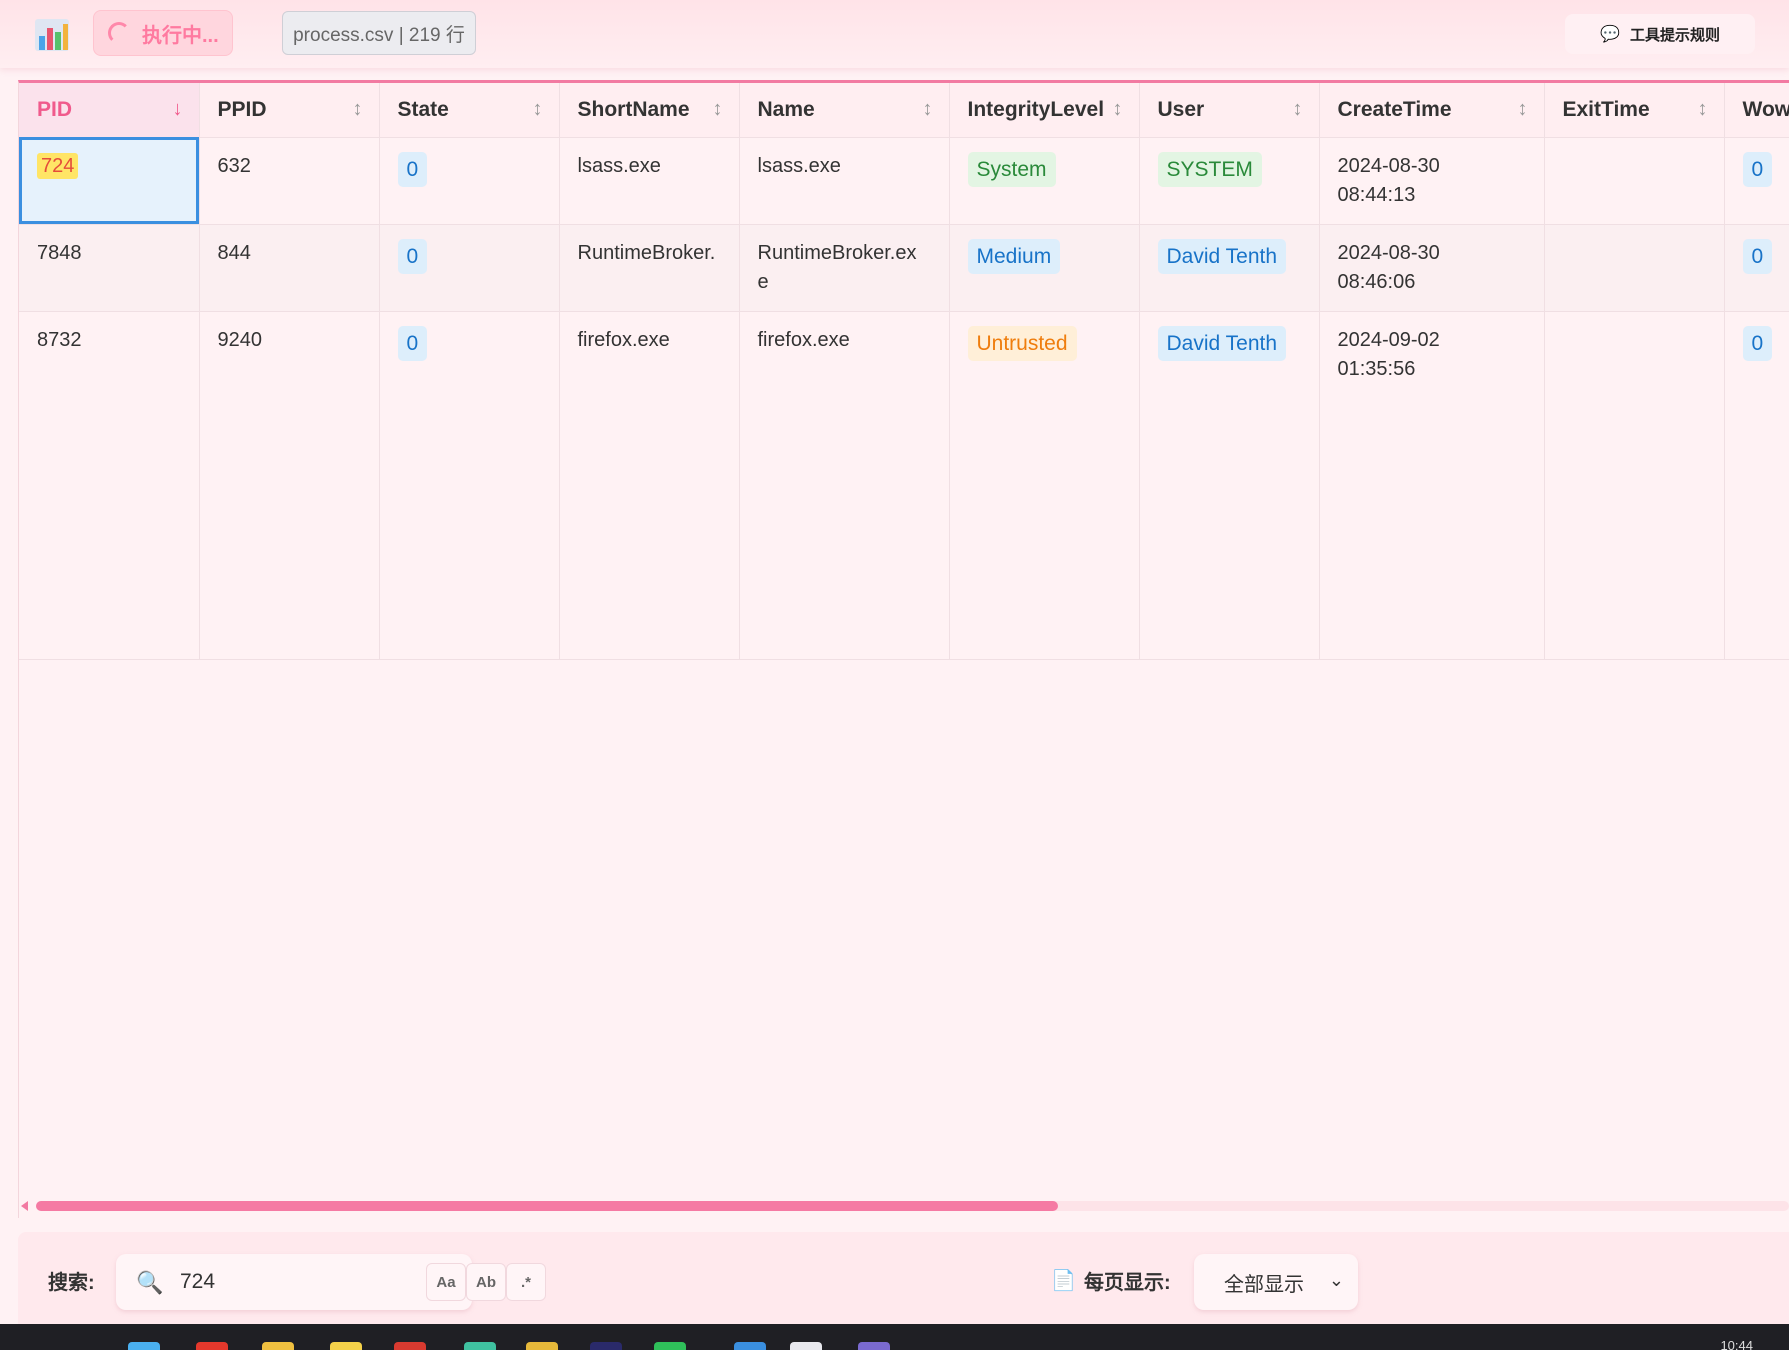 The height and width of the screenshot is (1350, 1789). What do you see at coordinates (1181, 109) in the screenshot?
I see `column-header-label: User` at bounding box center [1181, 109].